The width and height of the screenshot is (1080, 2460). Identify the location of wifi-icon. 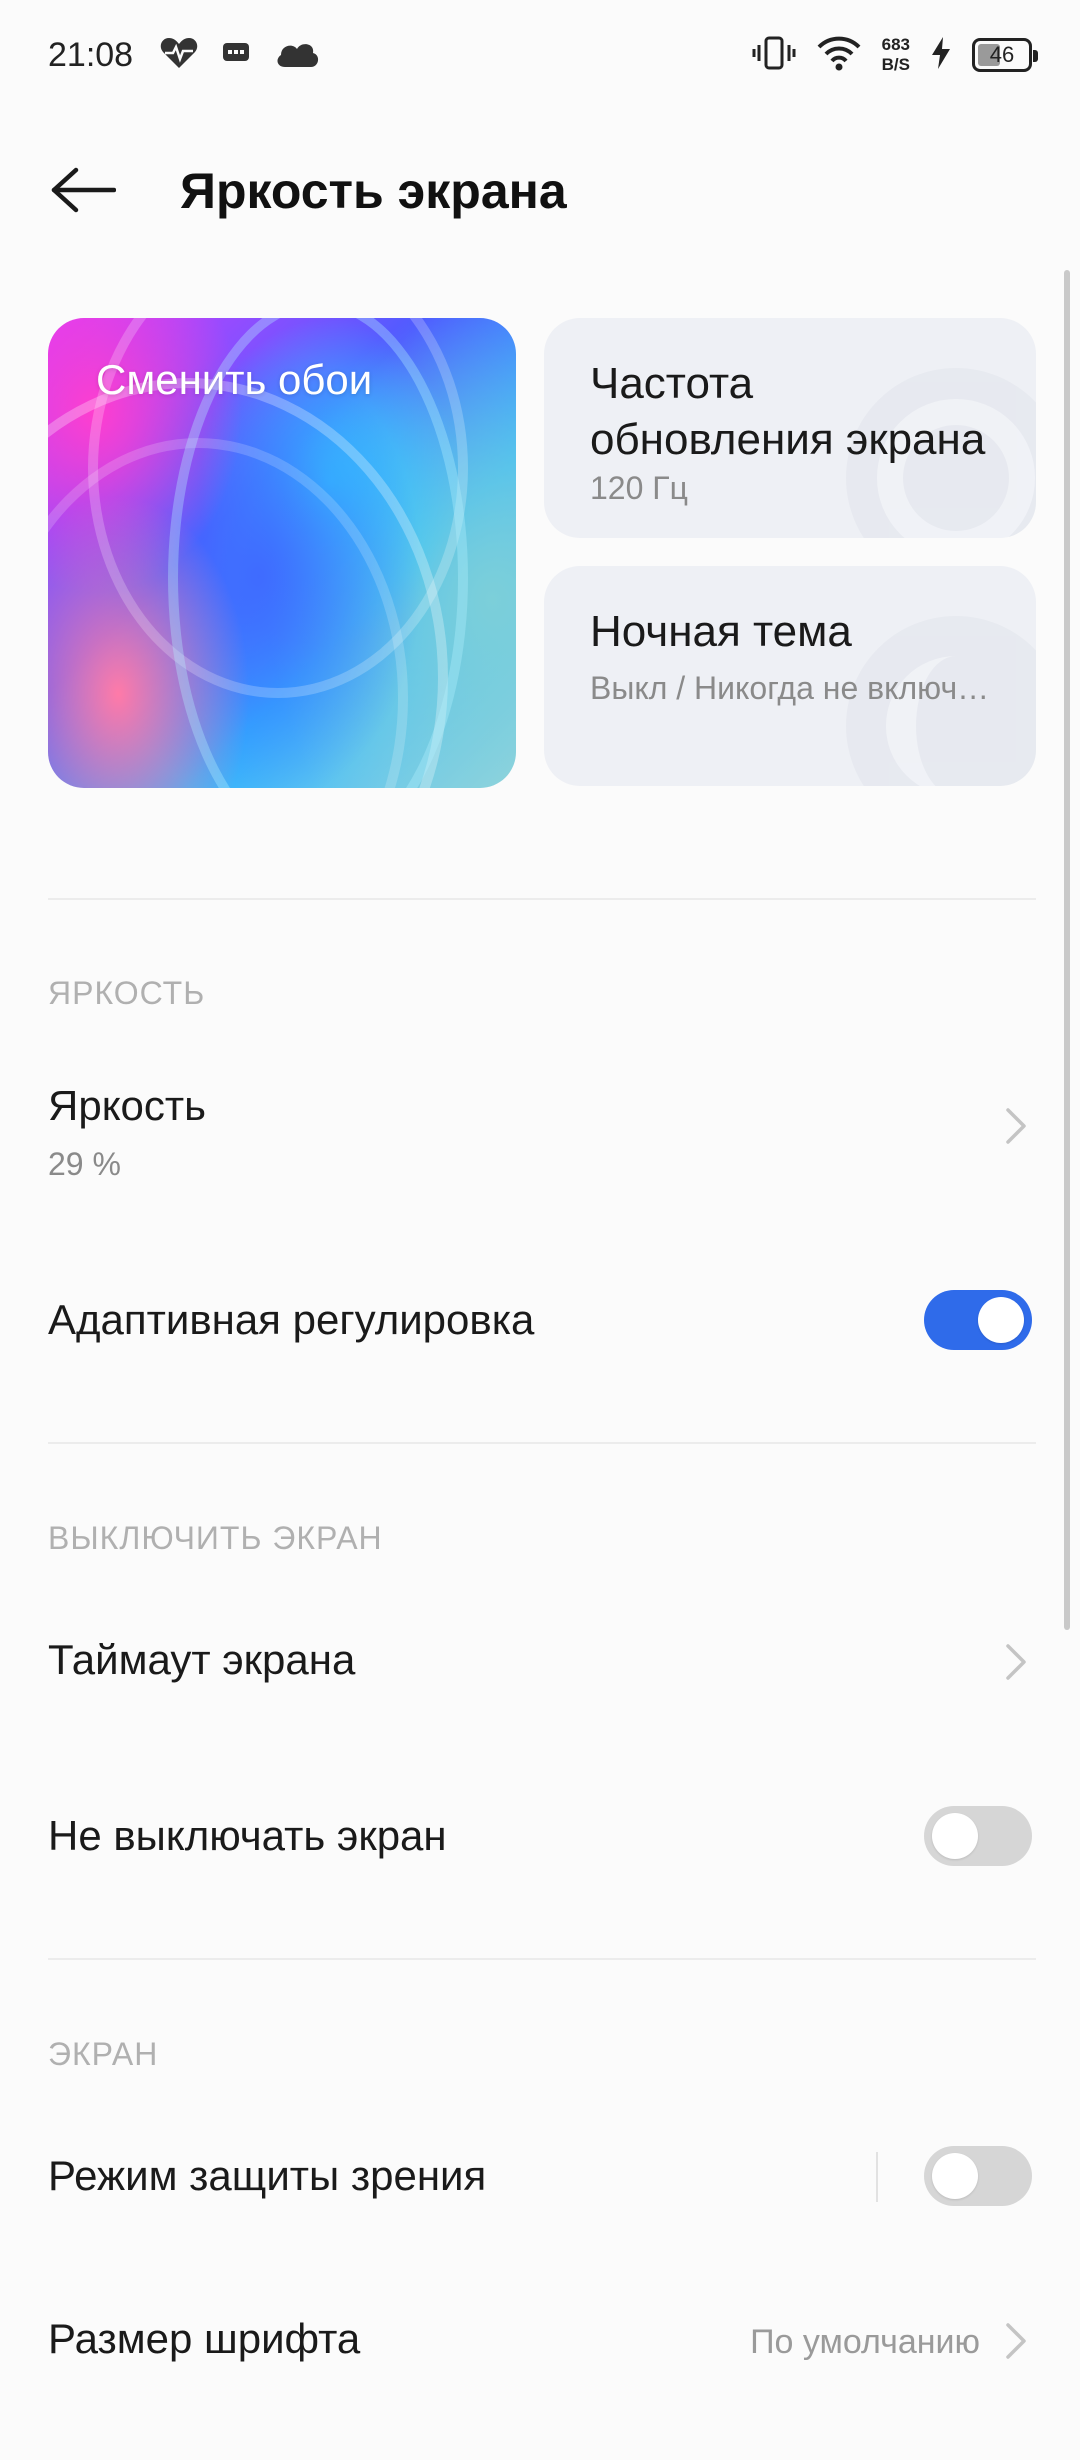
(839, 55).